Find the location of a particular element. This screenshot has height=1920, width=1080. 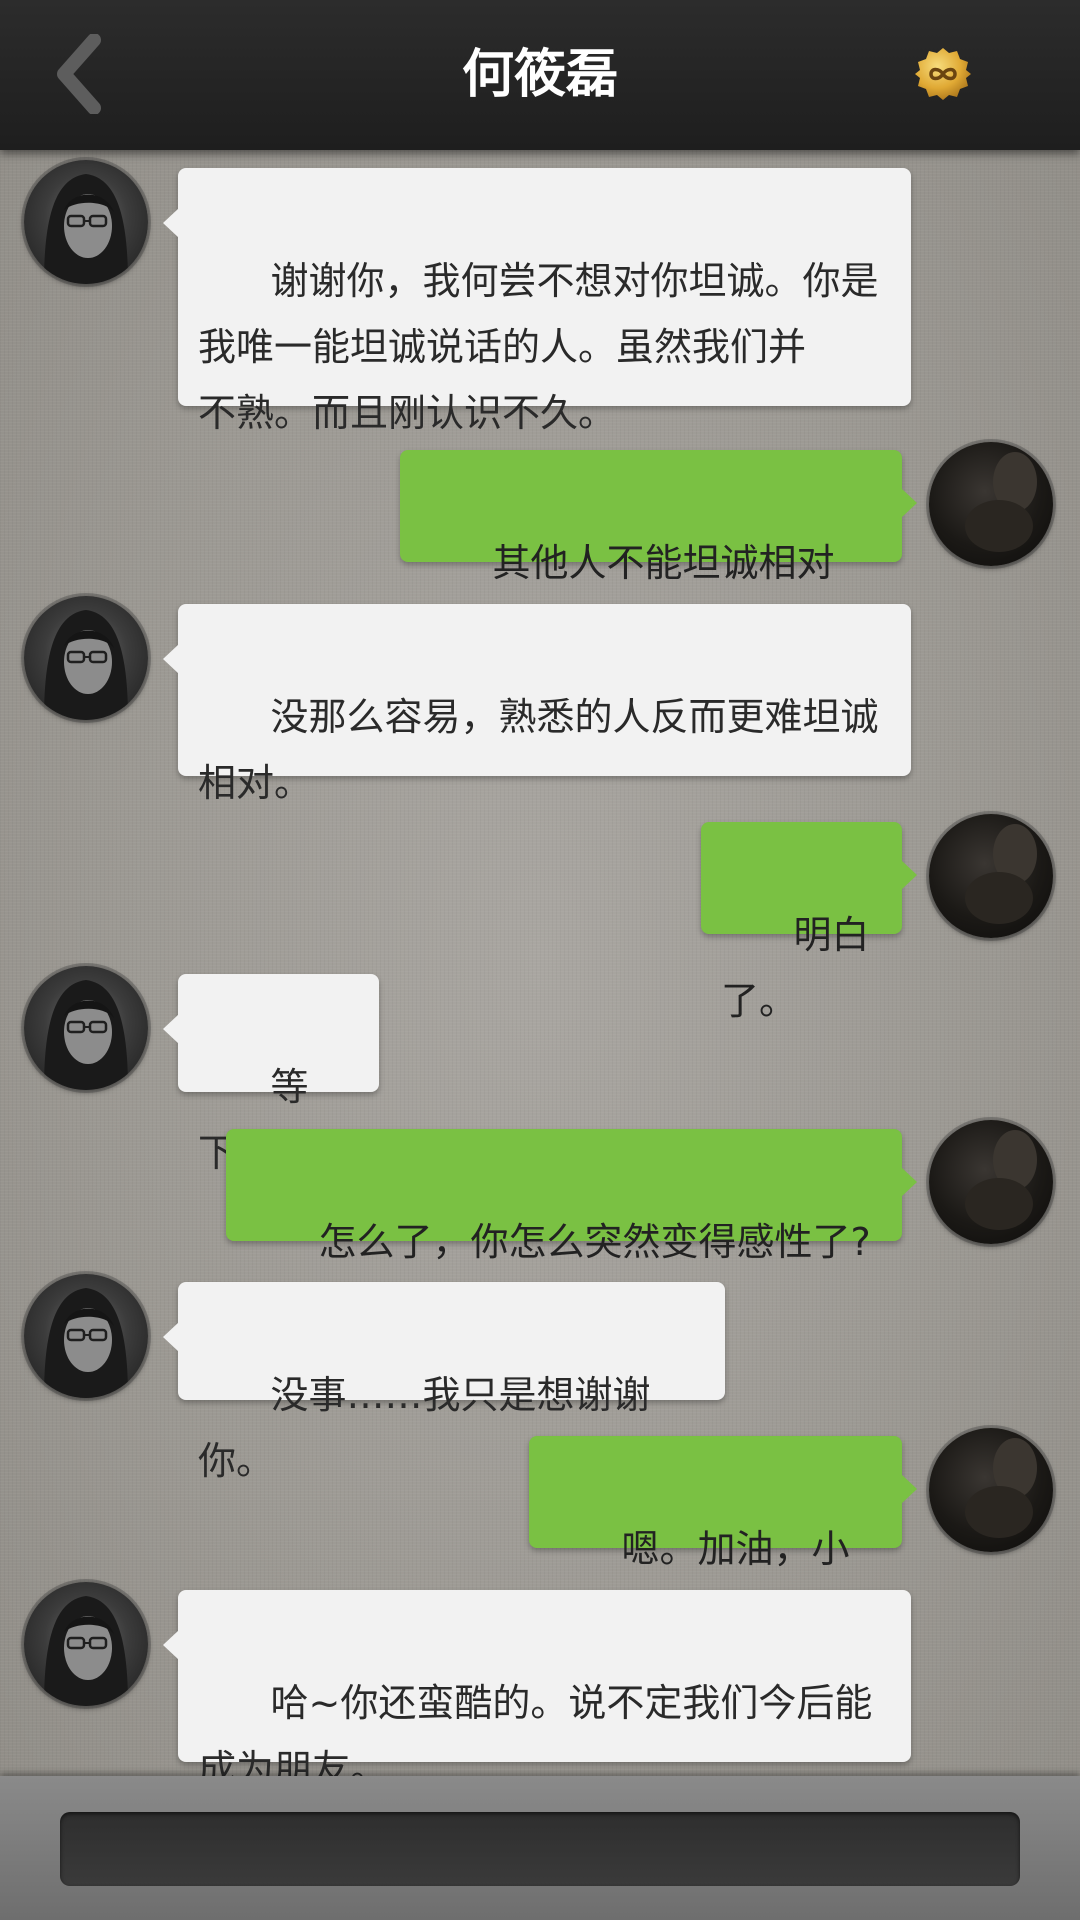

infinity-coin-button is located at coordinates (943, 74).